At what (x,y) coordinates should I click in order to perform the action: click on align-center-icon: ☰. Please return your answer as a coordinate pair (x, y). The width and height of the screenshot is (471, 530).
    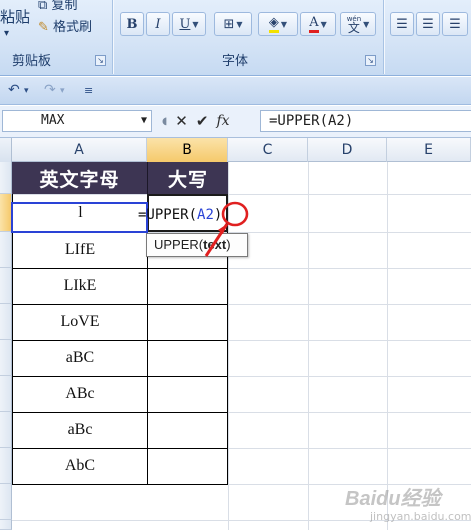
    Looking at the image, I should click on (428, 24).